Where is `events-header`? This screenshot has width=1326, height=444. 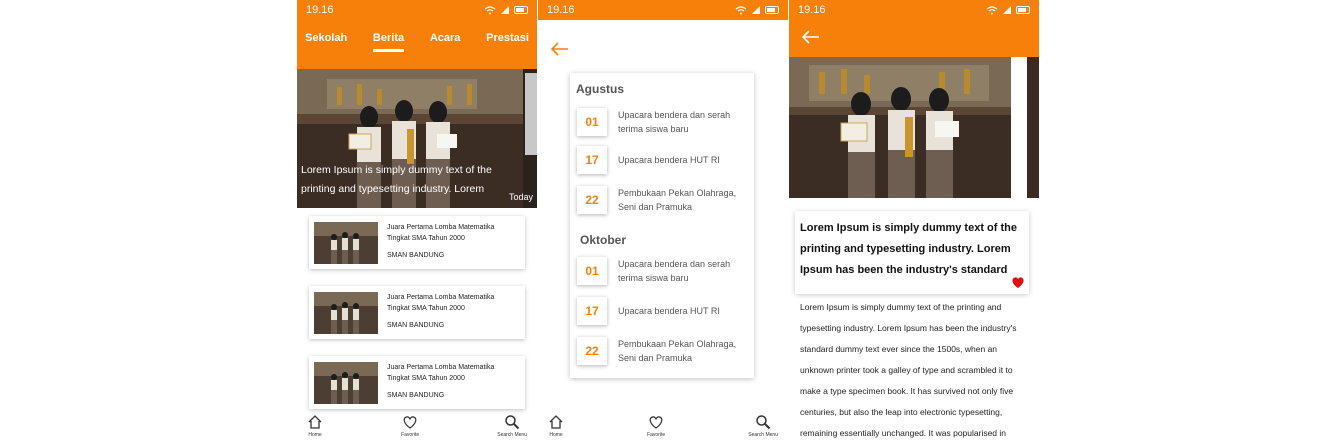 events-header is located at coordinates (663, 47).